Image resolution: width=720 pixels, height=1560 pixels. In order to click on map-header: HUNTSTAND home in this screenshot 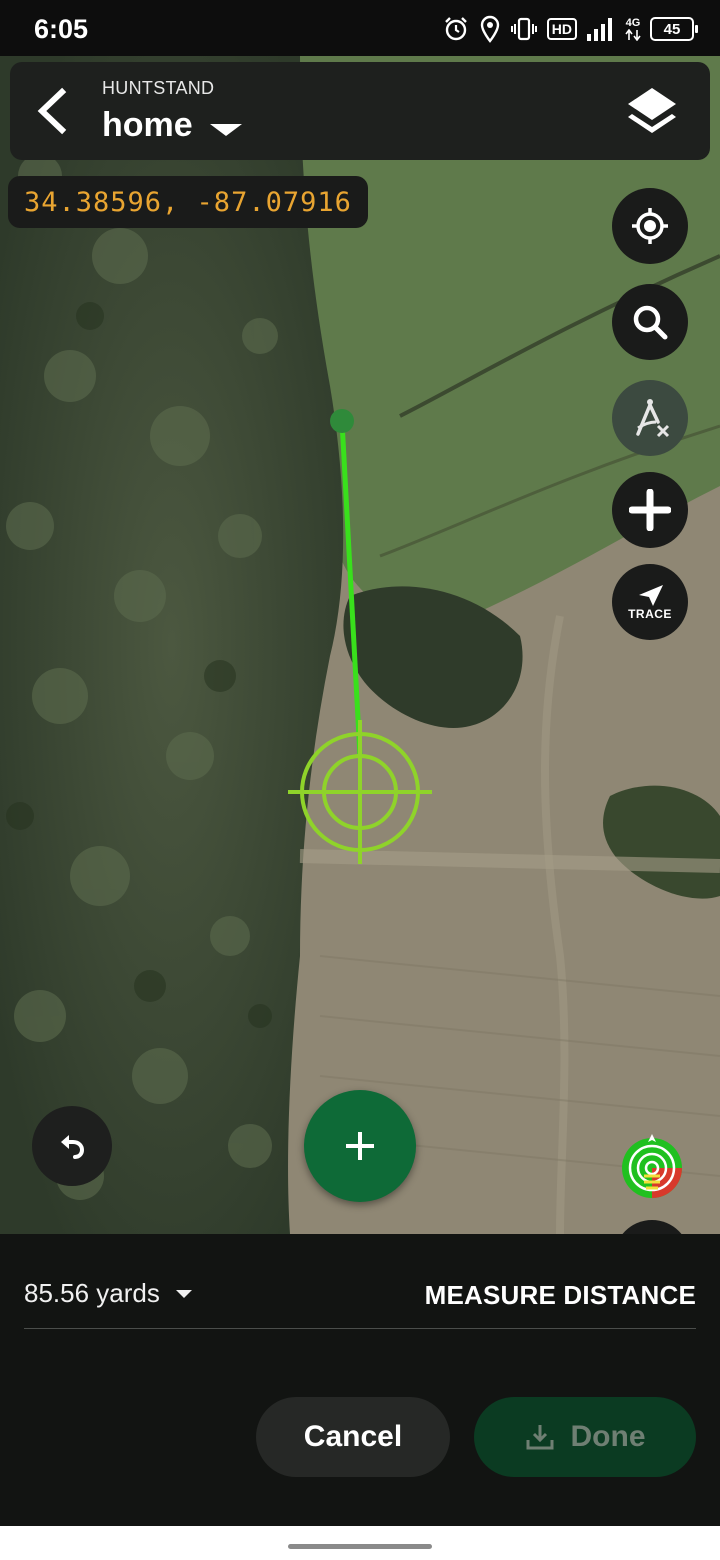, I will do `click(360, 111)`.